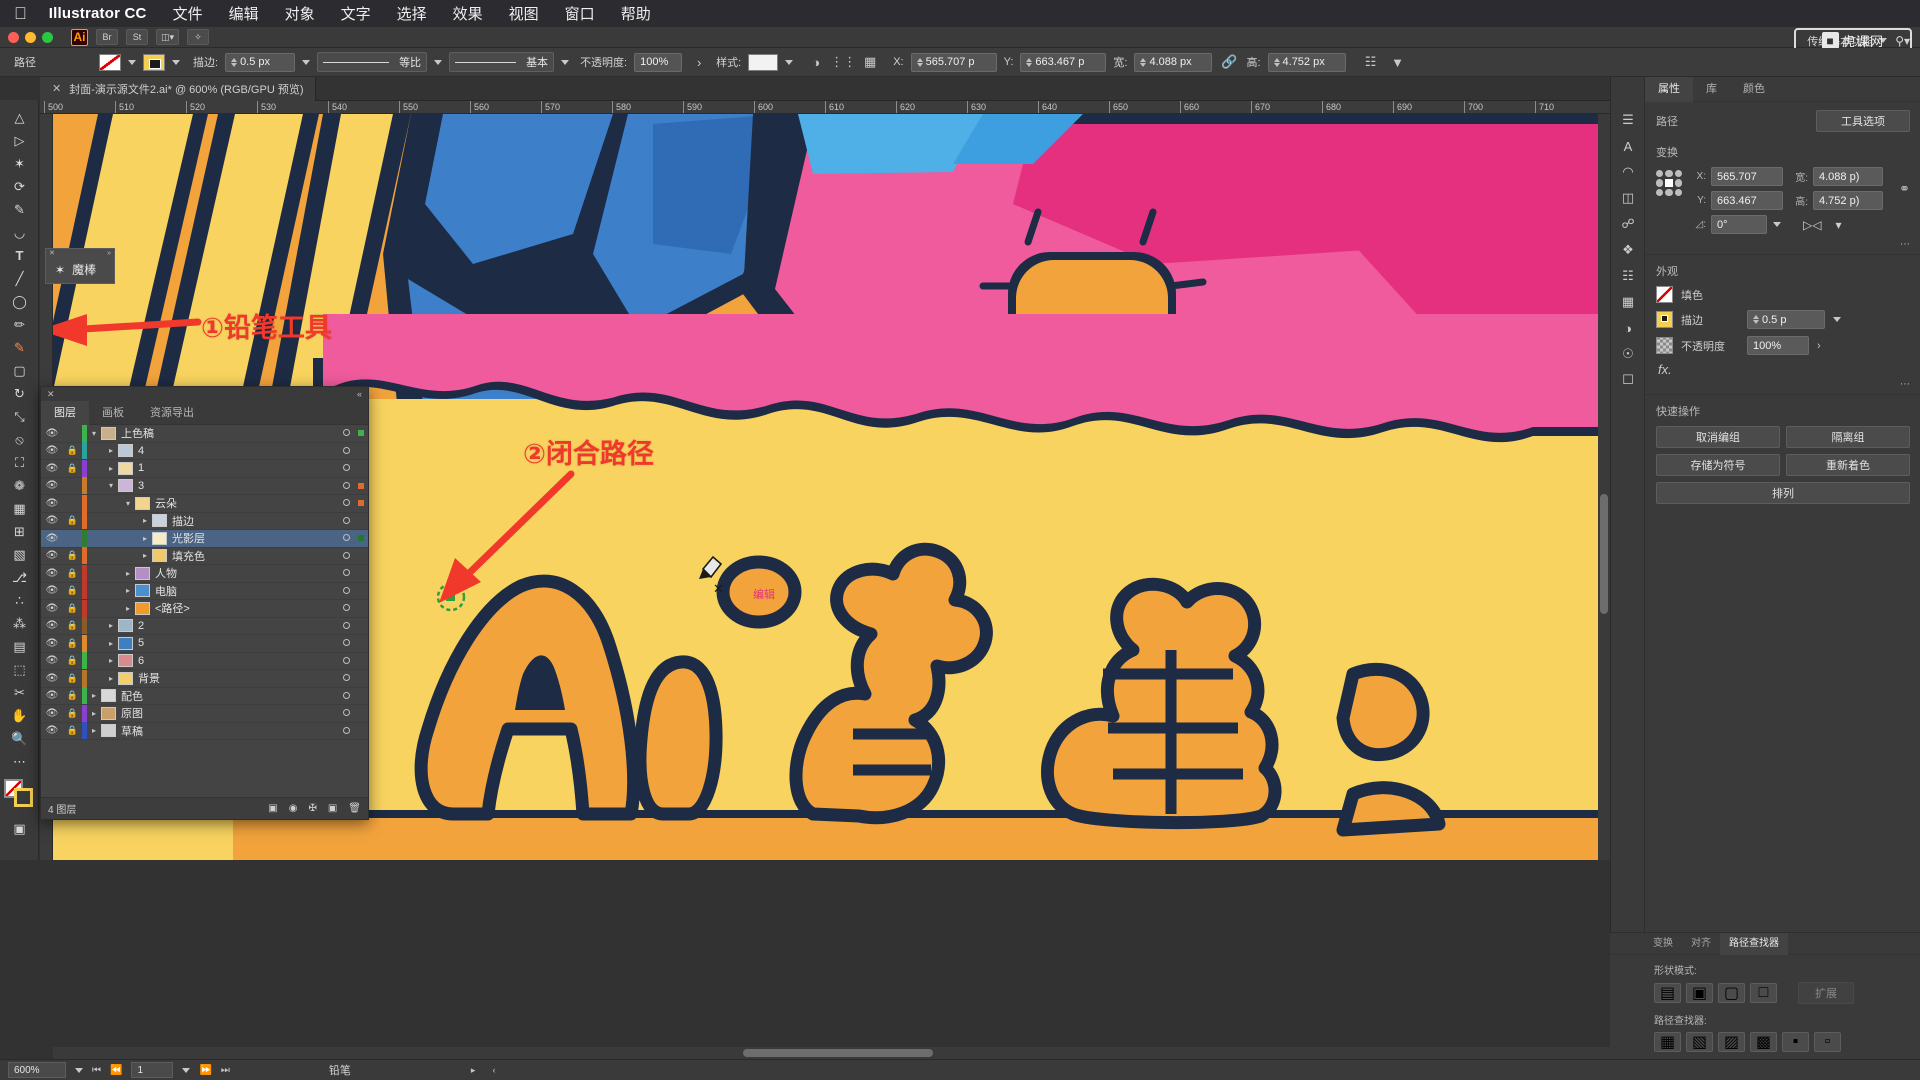 The height and width of the screenshot is (1080, 1920). Describe the element at coordinates (19, 554) in the screenshot. I see `tool-gradient: ▧` at that location.